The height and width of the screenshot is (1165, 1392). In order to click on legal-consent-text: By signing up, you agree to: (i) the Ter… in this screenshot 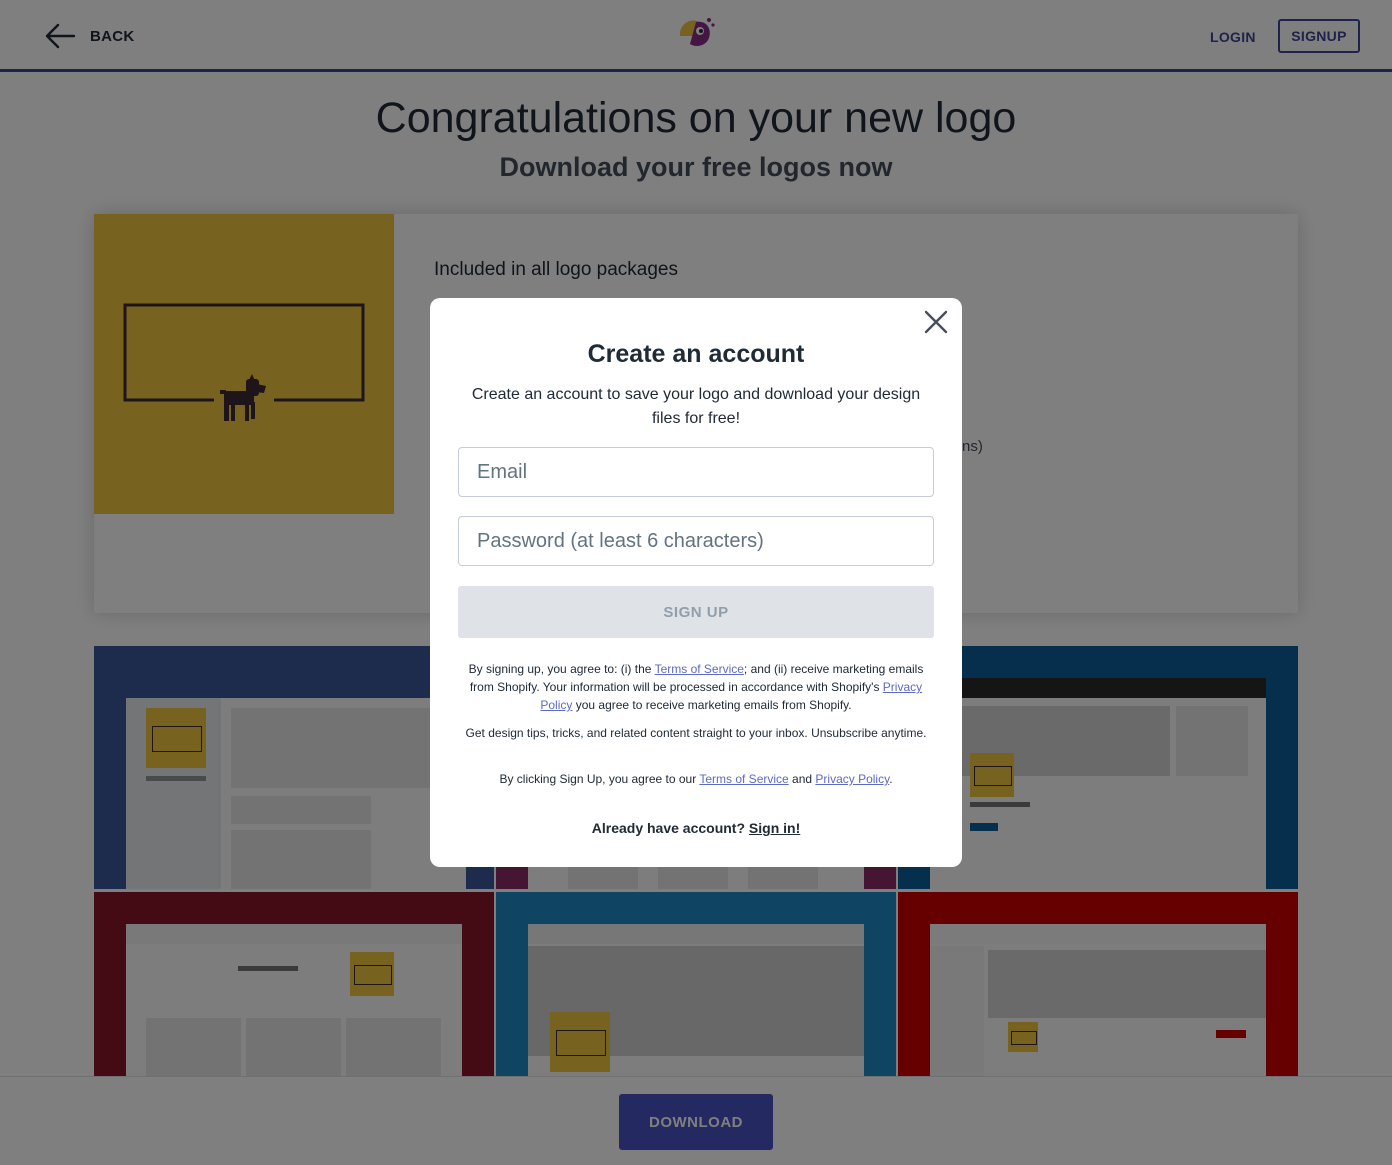, I will do `click(696, 687)`.